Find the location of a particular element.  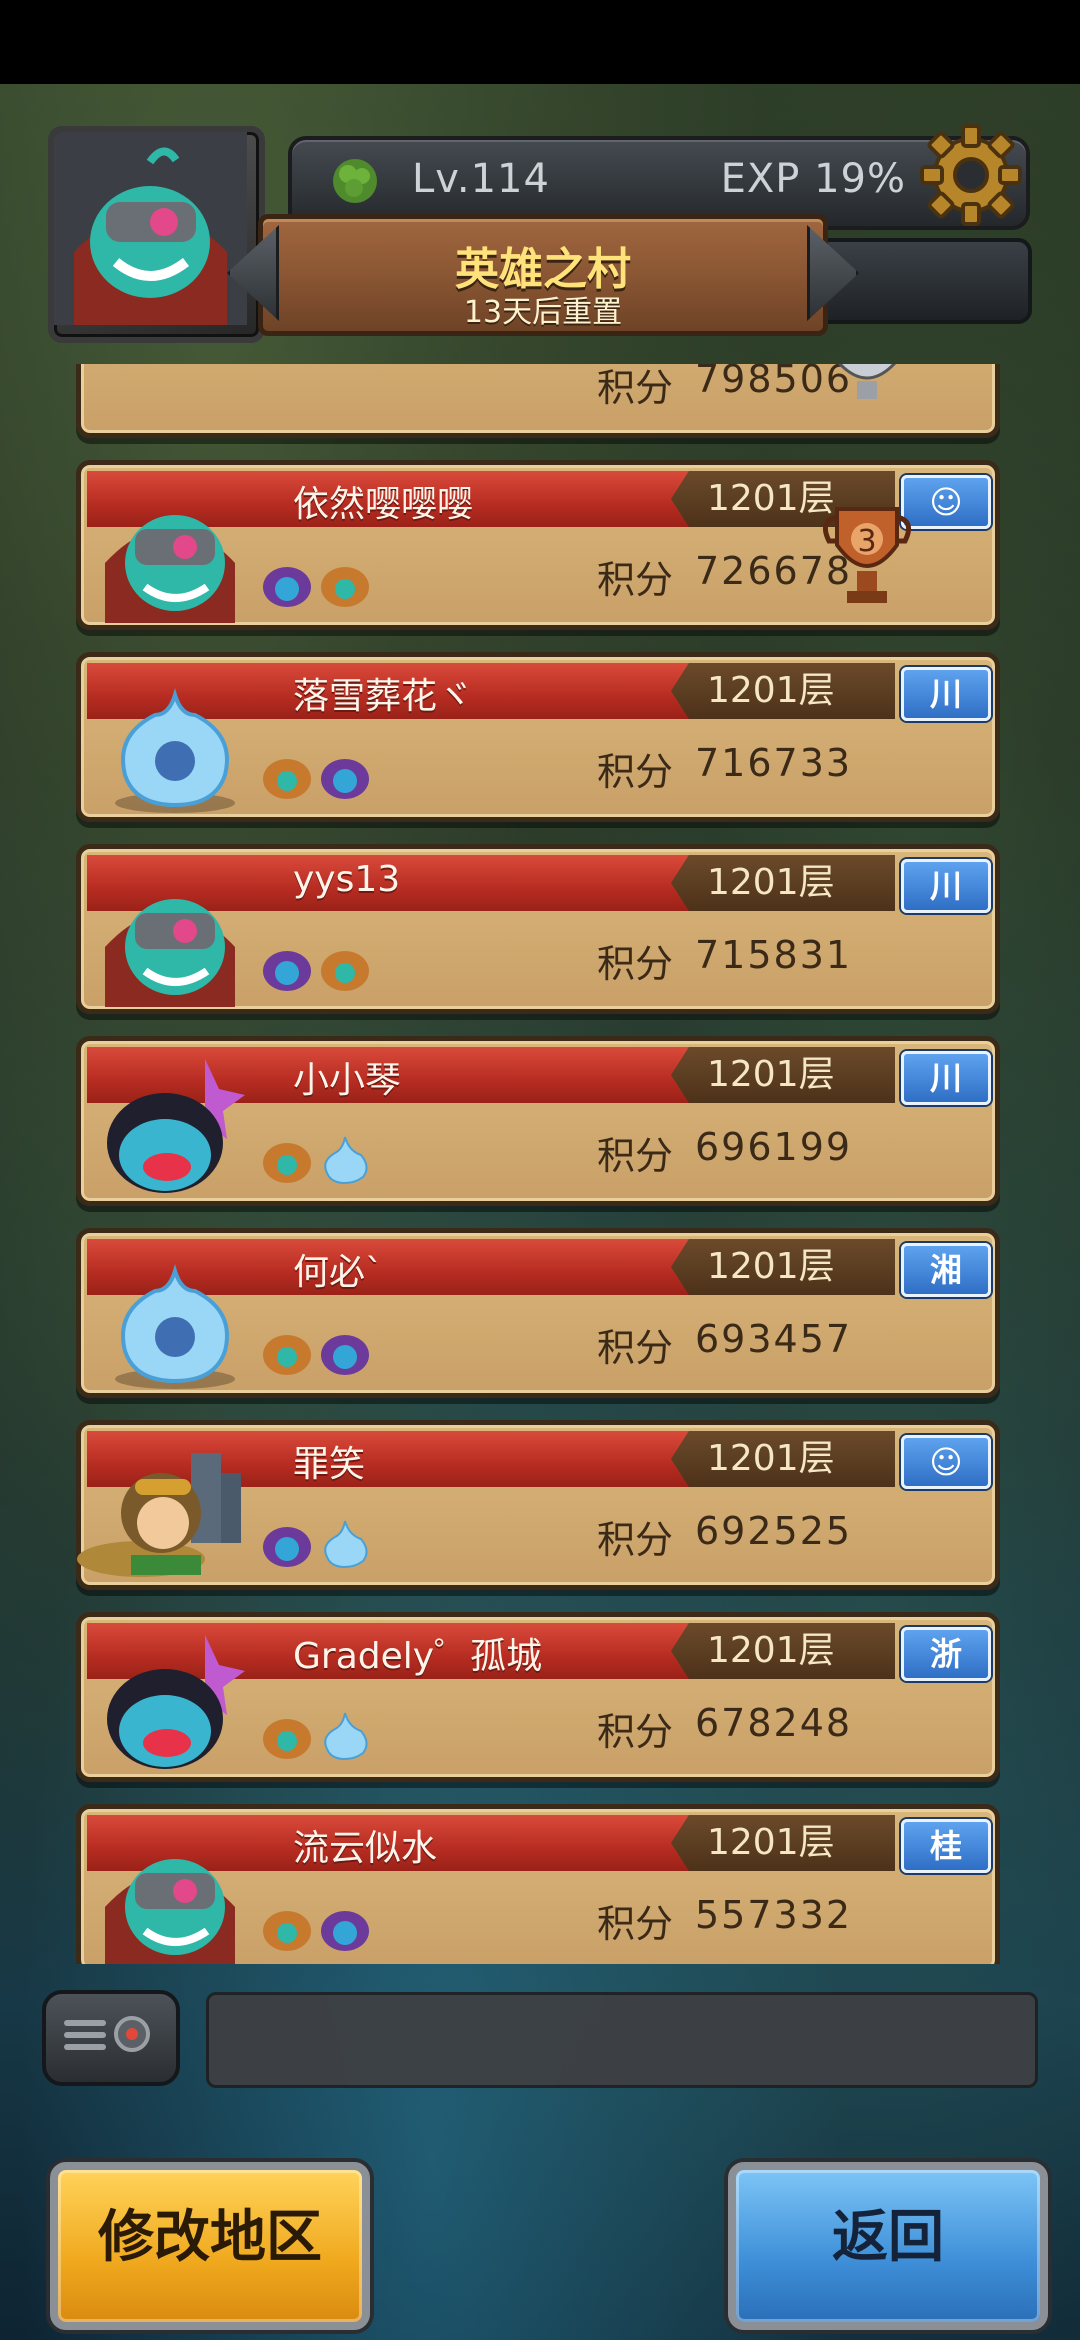

ranking-card: 罪笑 1201层 ☺ 积分 692525 is located at coordinates (538, 1505).